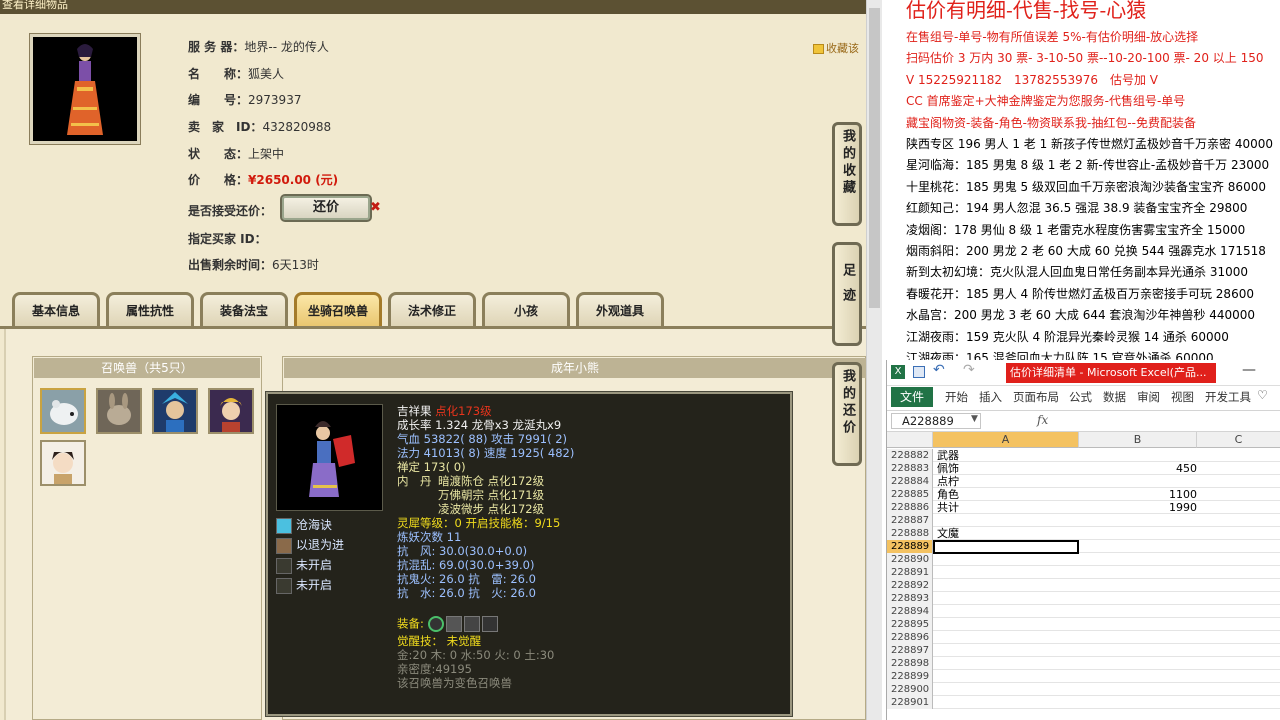 Image resolution: width=1280 pixels, height=720 pixels. I want to click on excel-formula-bar: A228889 ▼ fx, so click(1083, 421).